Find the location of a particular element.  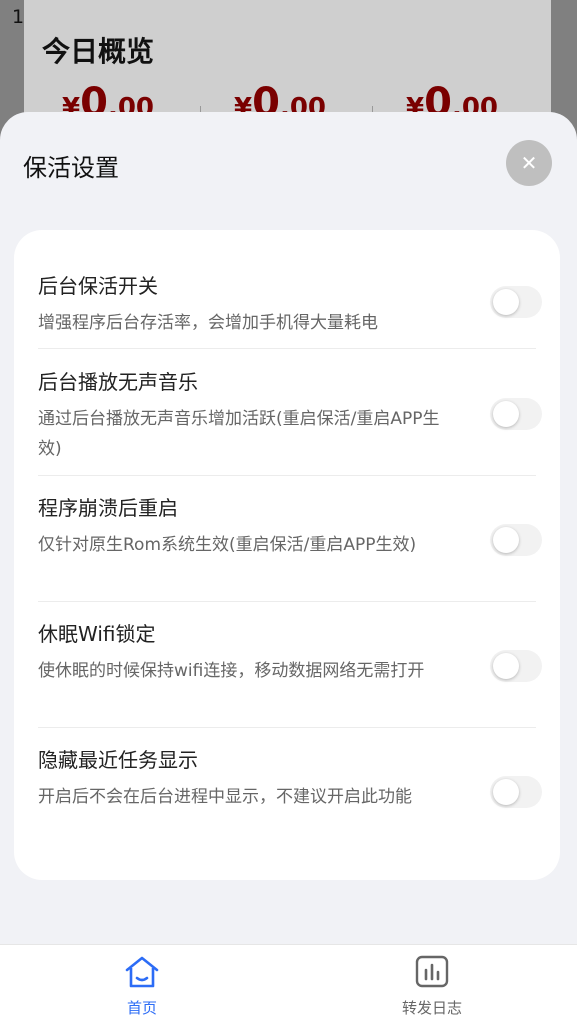

home-icon is located at coordinates (142, 972).